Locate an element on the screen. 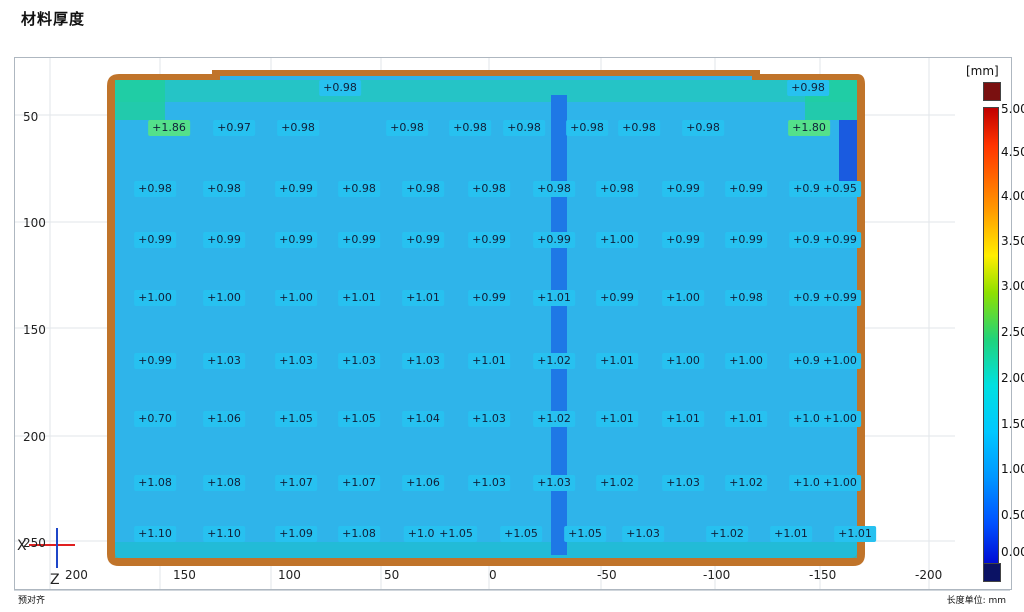 Image resolution: width=1024 pixels, height=612 pixels. colorbar-under-swatch is located at coordinates (992, 572).